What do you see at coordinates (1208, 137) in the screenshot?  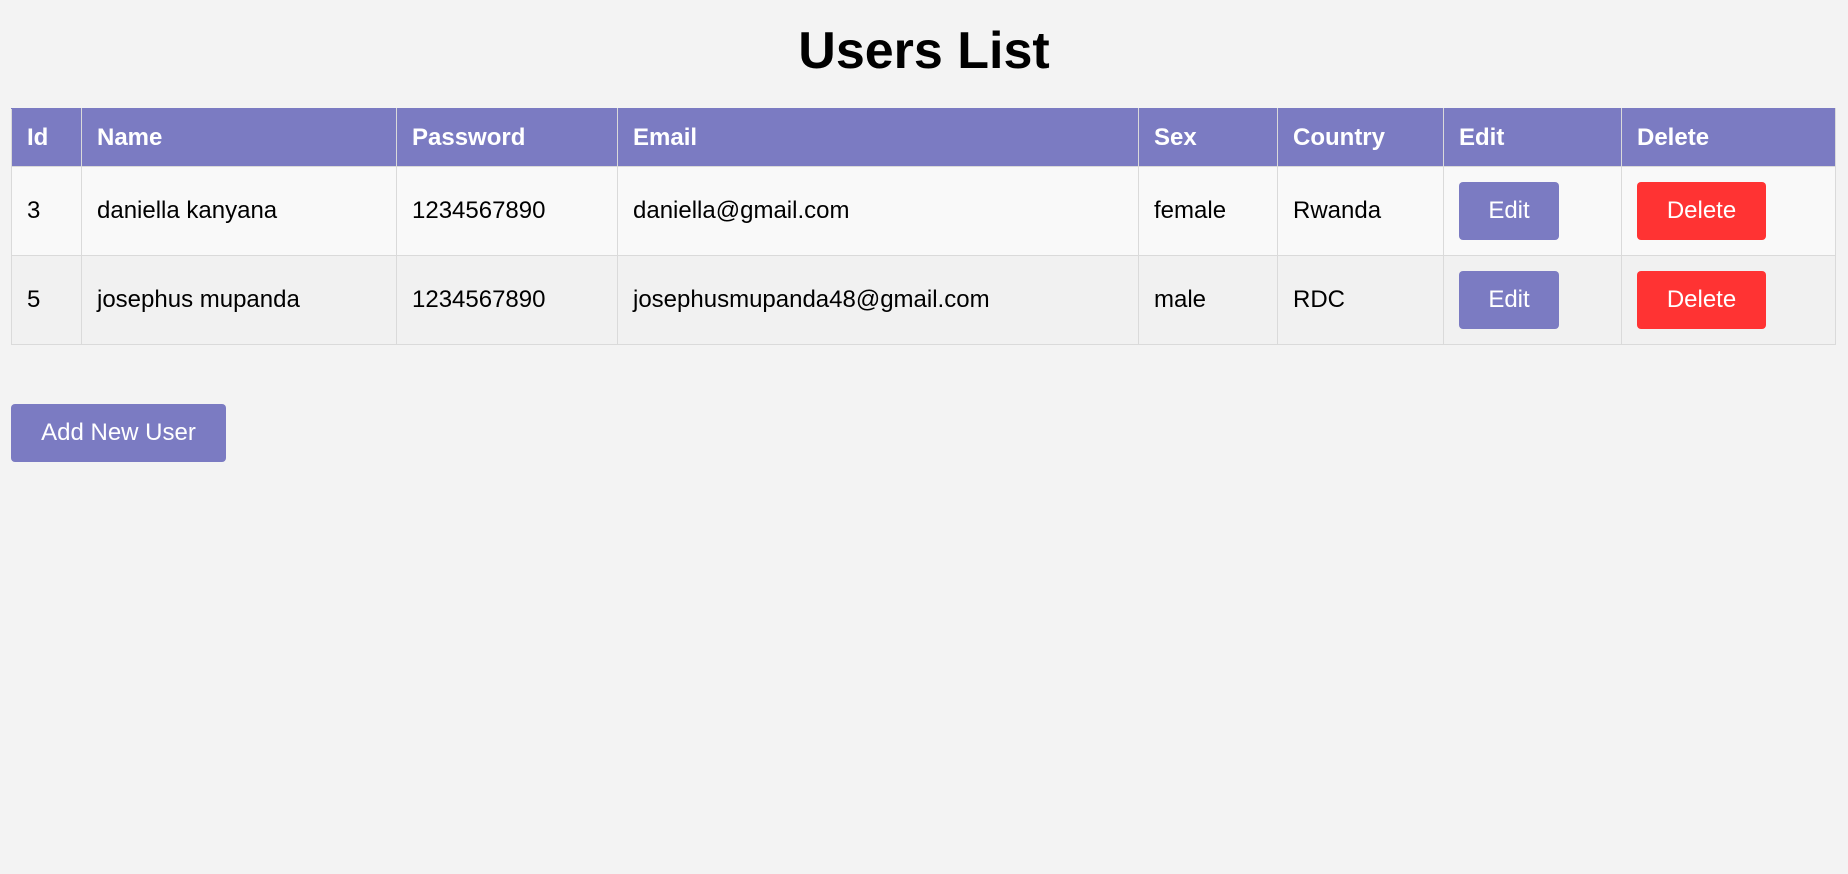 I see `column-header-sex: Sex` at bounding box center [1208, 137].